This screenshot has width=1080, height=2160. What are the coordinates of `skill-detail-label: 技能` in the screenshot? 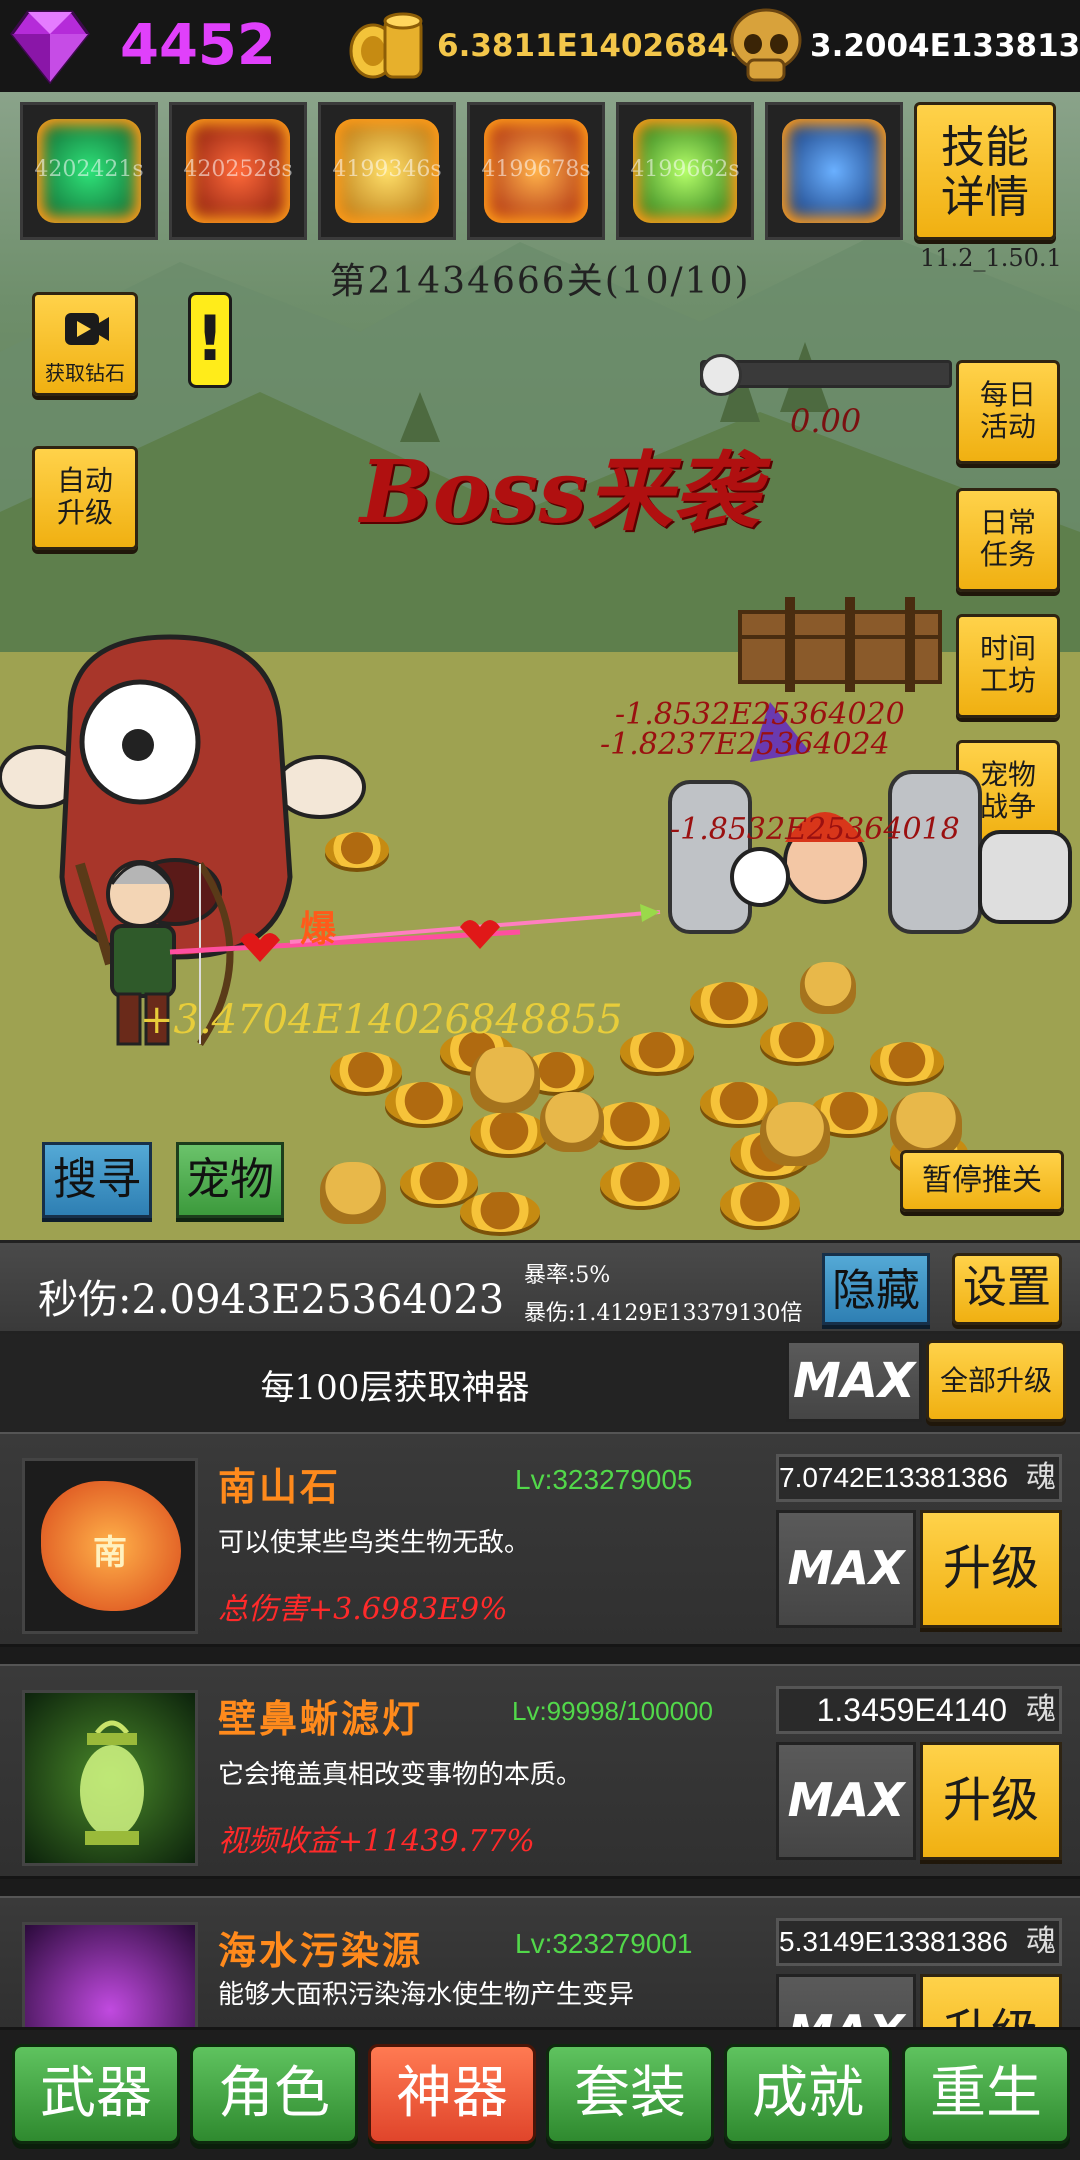 It's located at (985, 147).